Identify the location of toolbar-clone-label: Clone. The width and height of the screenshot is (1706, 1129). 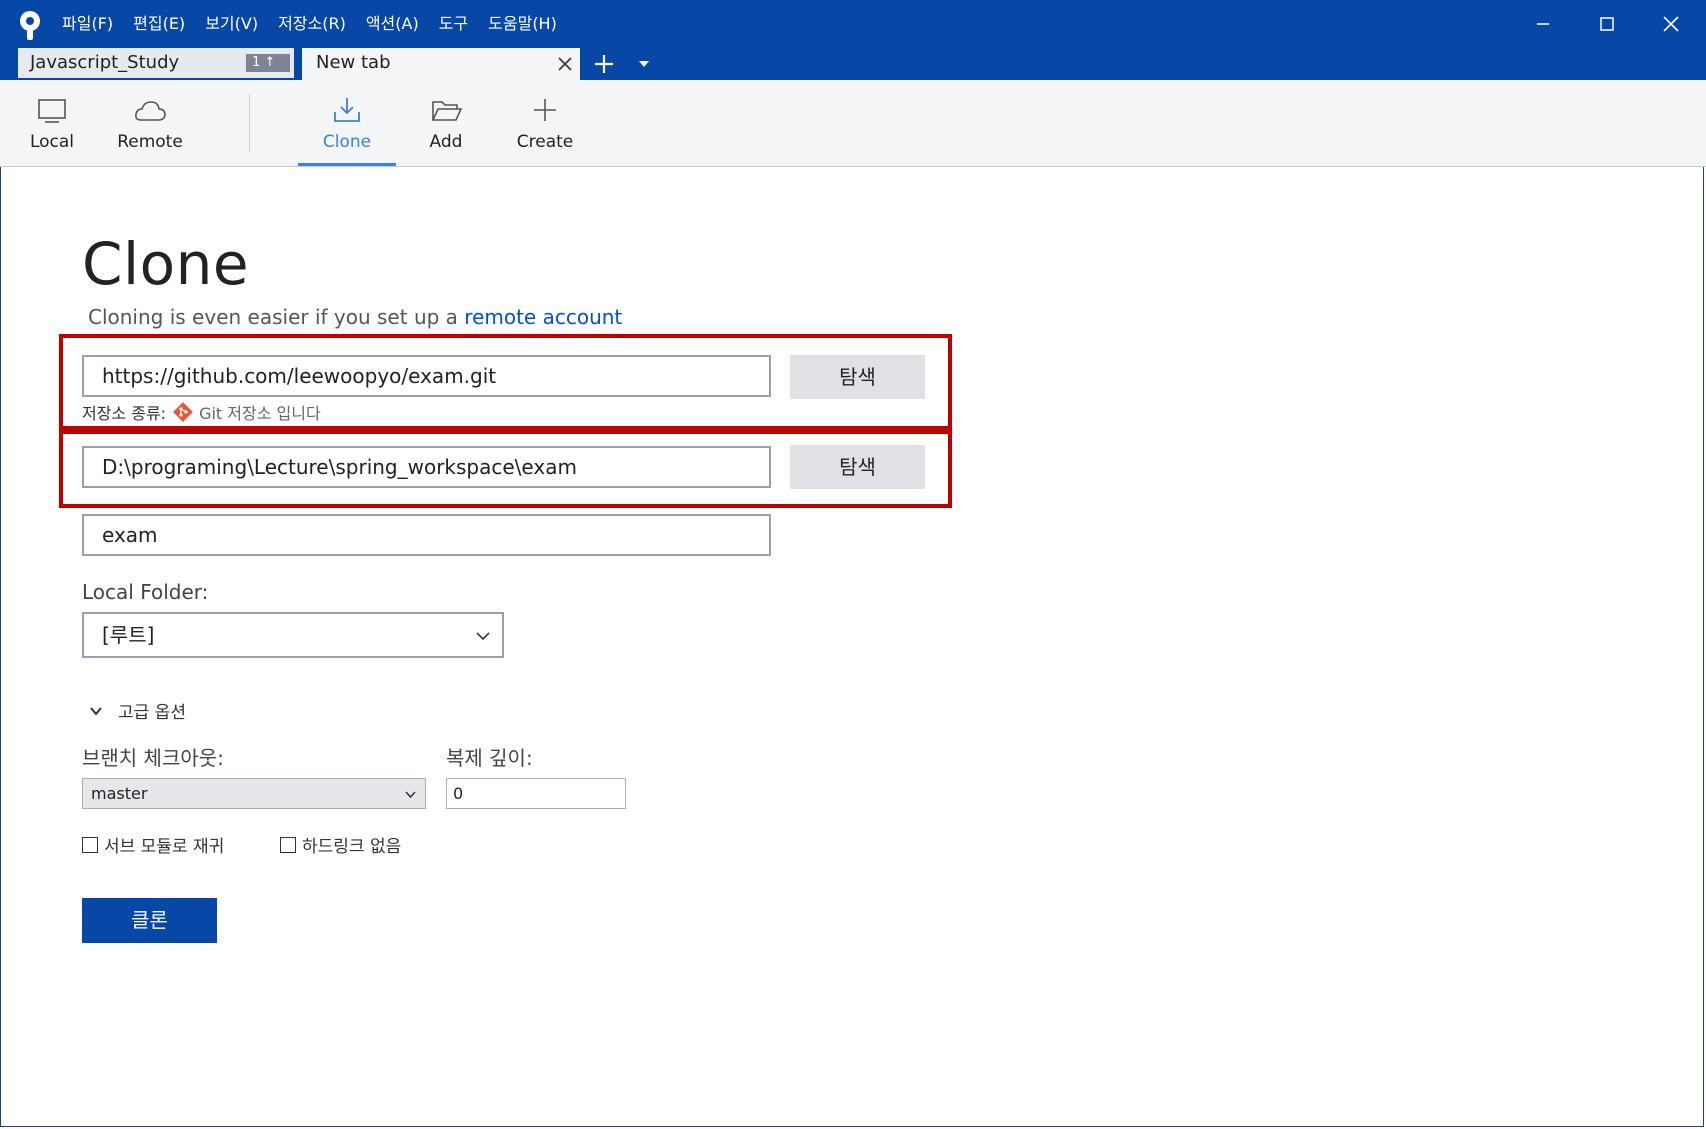
(347, 142).